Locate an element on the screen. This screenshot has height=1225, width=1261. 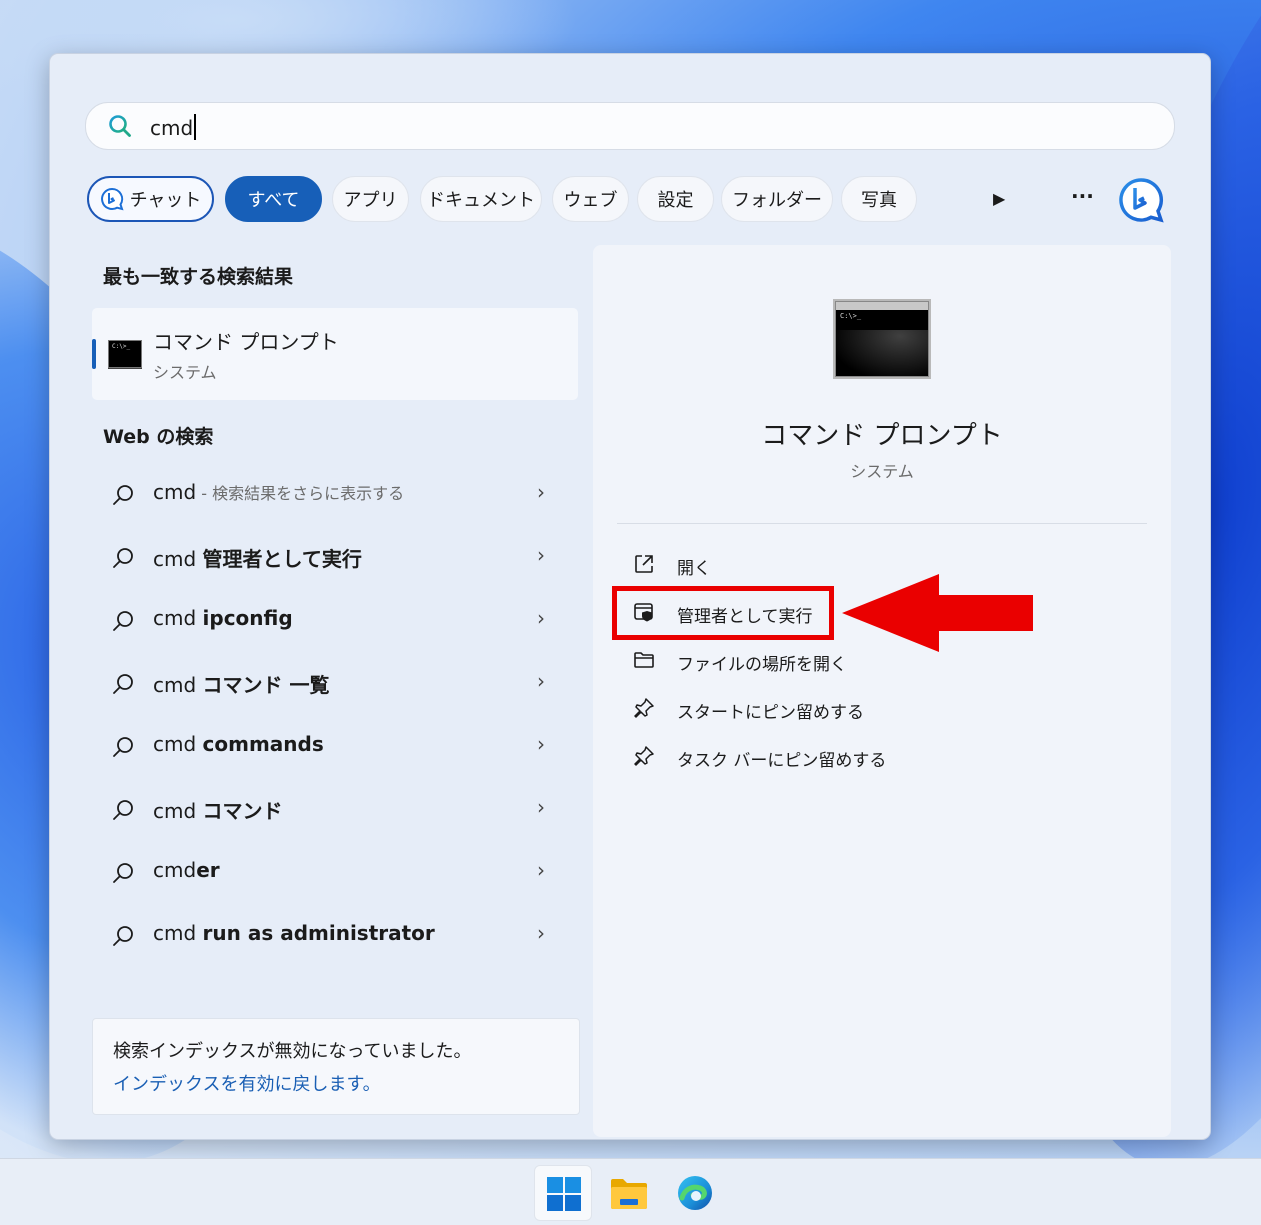
taskbar is located at coordinates (630, 1191).